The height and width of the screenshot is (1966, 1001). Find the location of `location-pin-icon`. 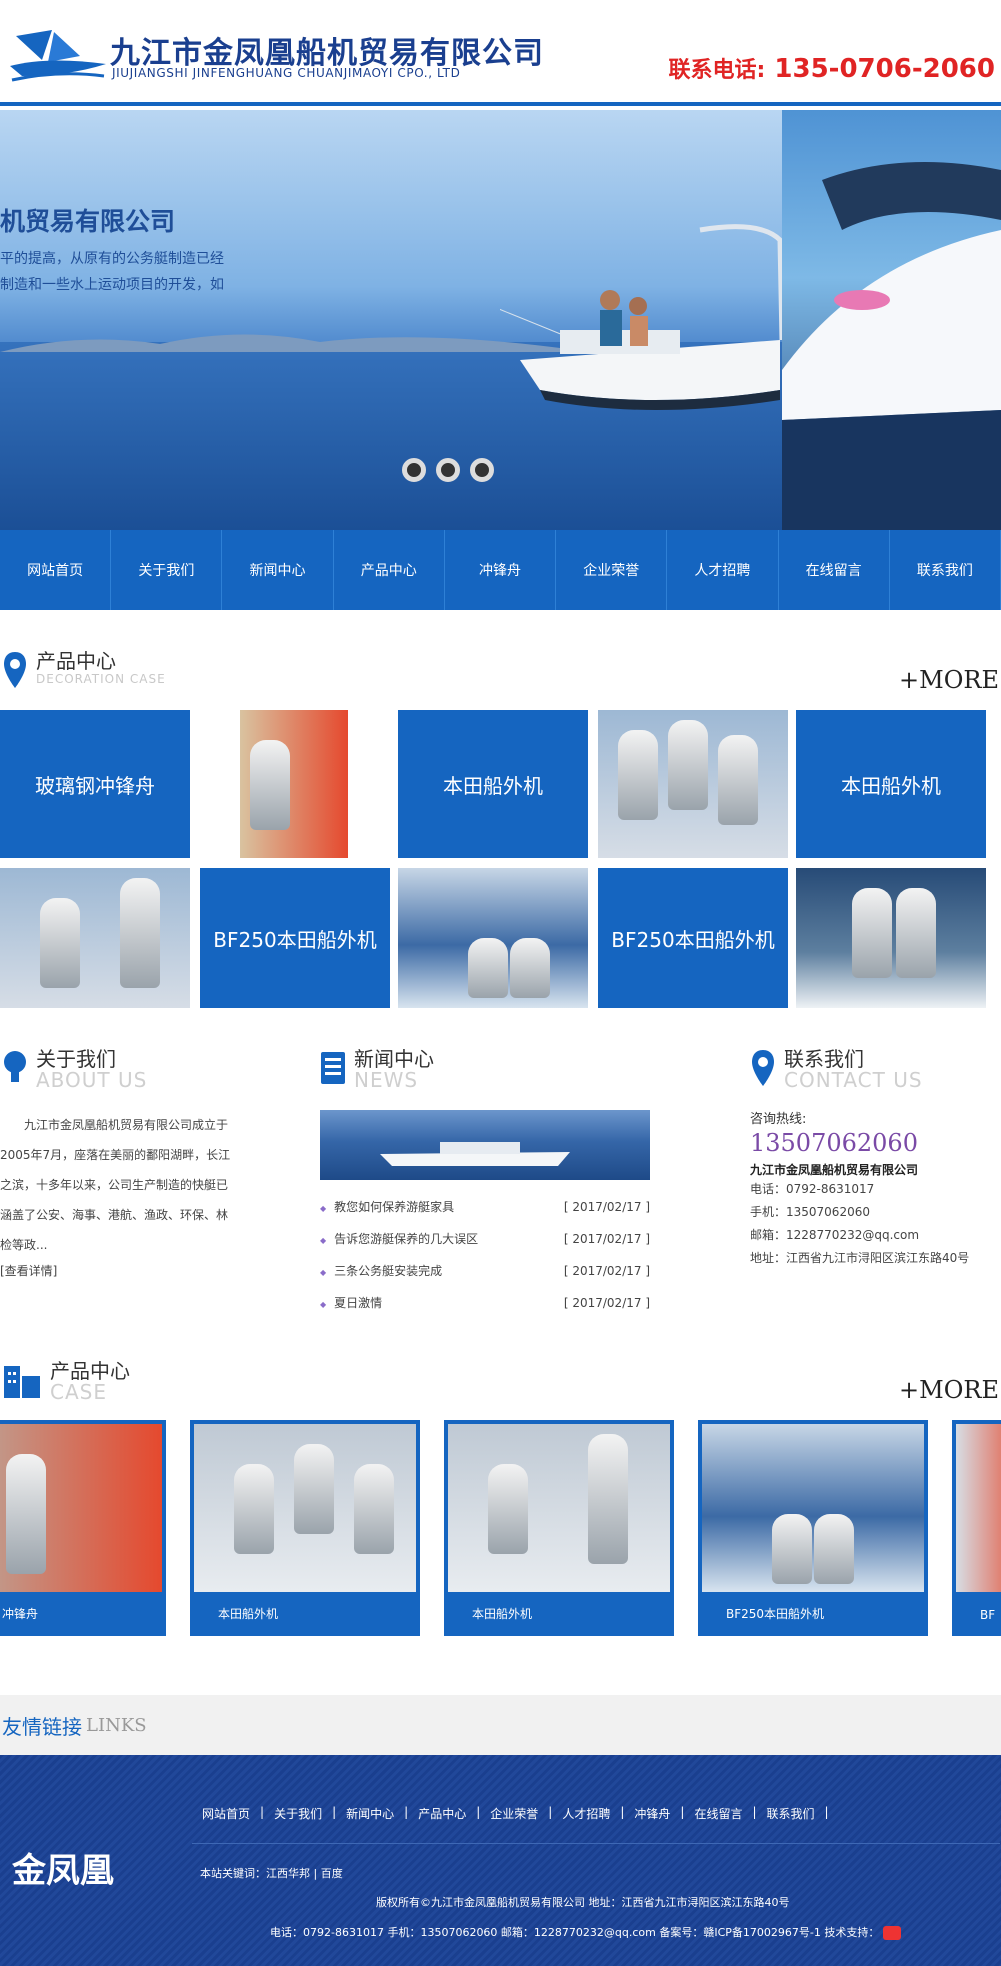

location-pin-icon is located at coordinates (15, 670).